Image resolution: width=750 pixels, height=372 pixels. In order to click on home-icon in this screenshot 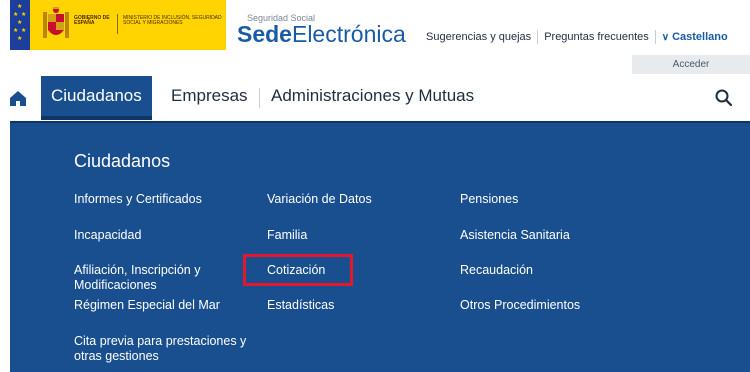, I will do `click(18, 98)`.